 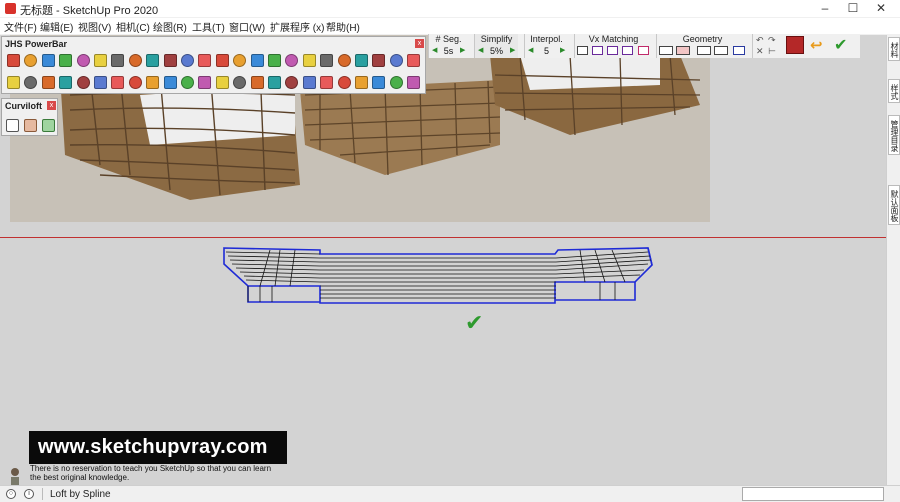 What do you see at coordinates (118, 60) in the screenshot?
I see `powerbar-tool-1-7-icon` at bounding box center [118, 60].